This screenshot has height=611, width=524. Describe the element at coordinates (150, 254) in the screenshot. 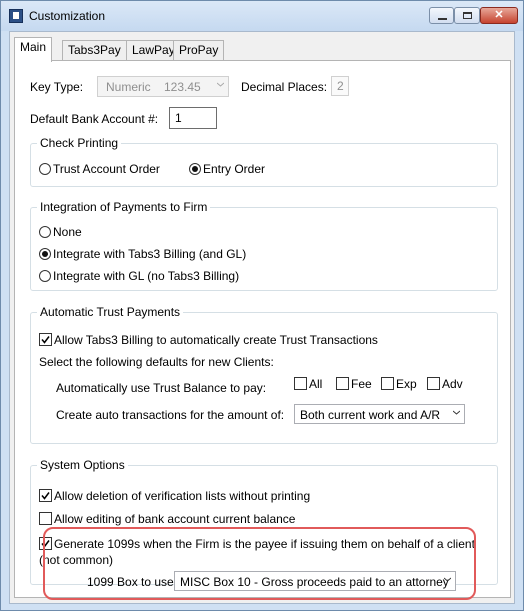

I see `radio-integrate-tabs3-billing-label: Integrate with Tabs3 Billing (and GL)` at that location.